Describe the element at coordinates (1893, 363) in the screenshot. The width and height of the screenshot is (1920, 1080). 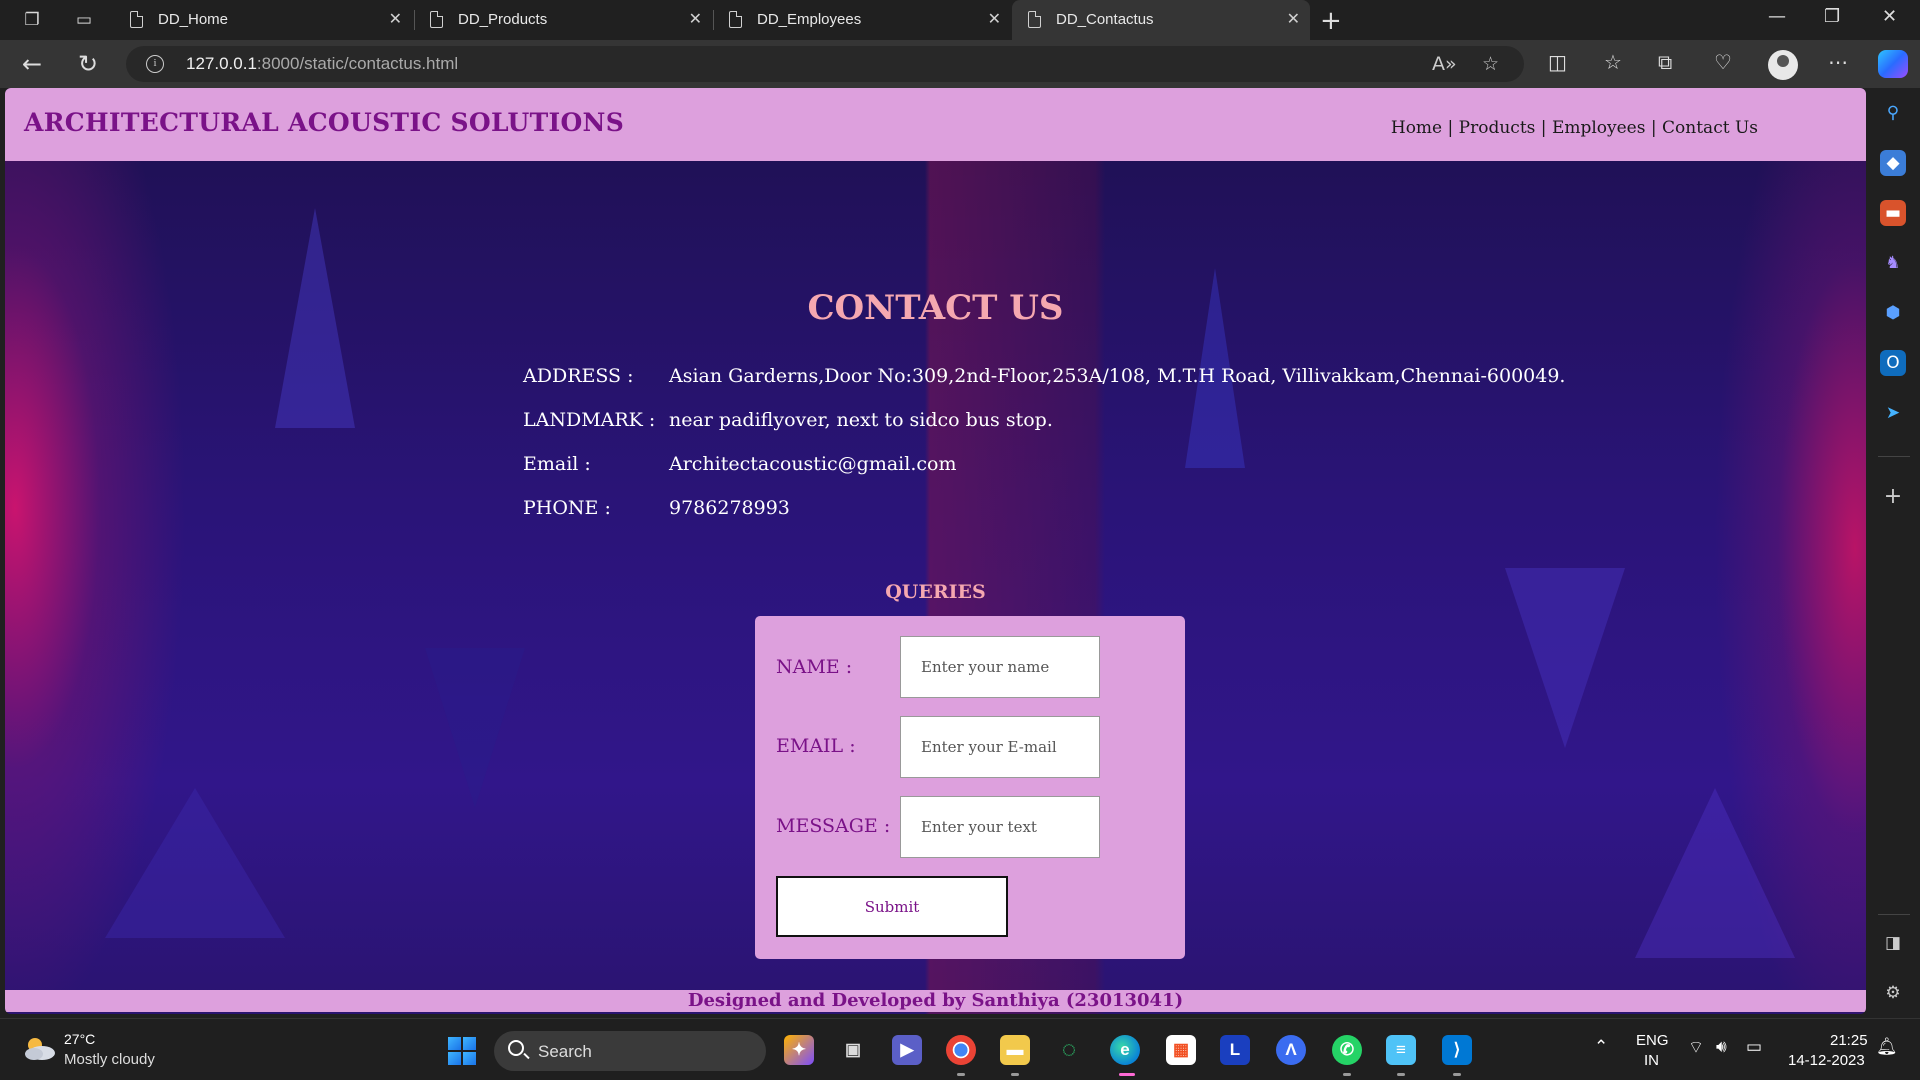
I see `outlook-icon: O` at that location.